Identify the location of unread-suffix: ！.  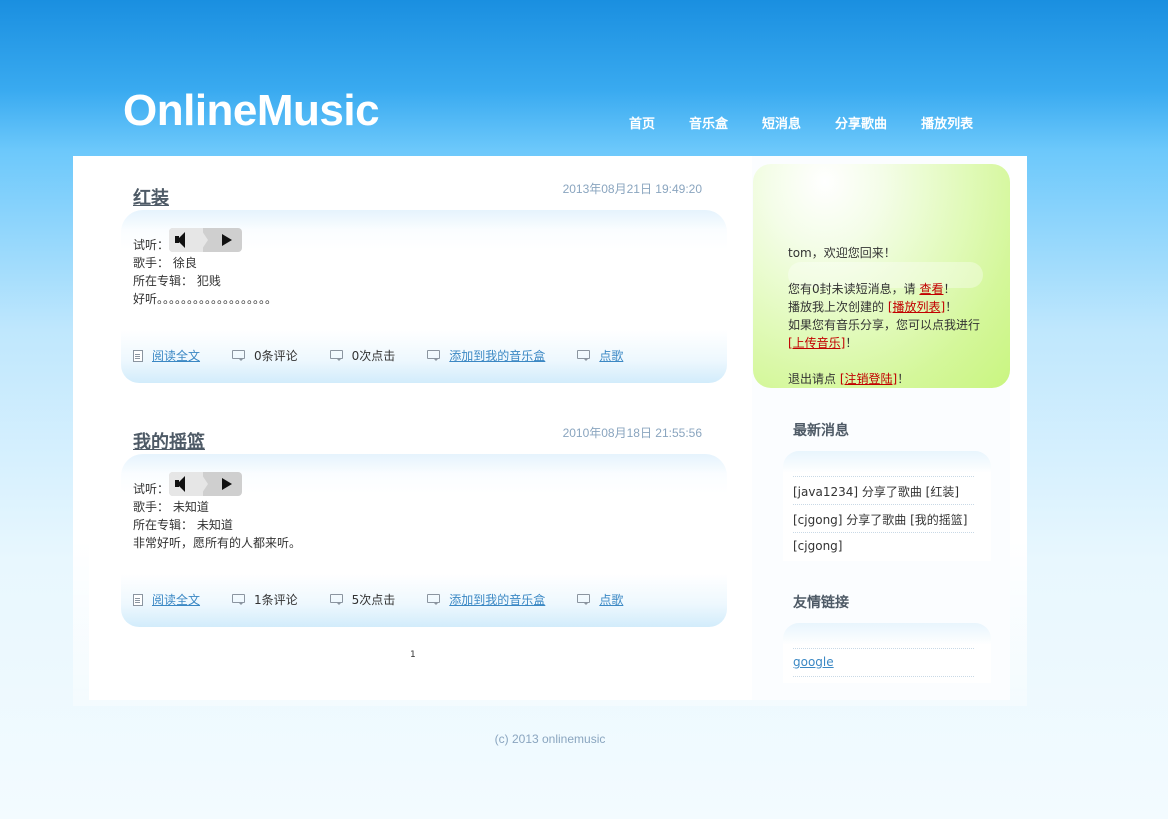
(949, 289).